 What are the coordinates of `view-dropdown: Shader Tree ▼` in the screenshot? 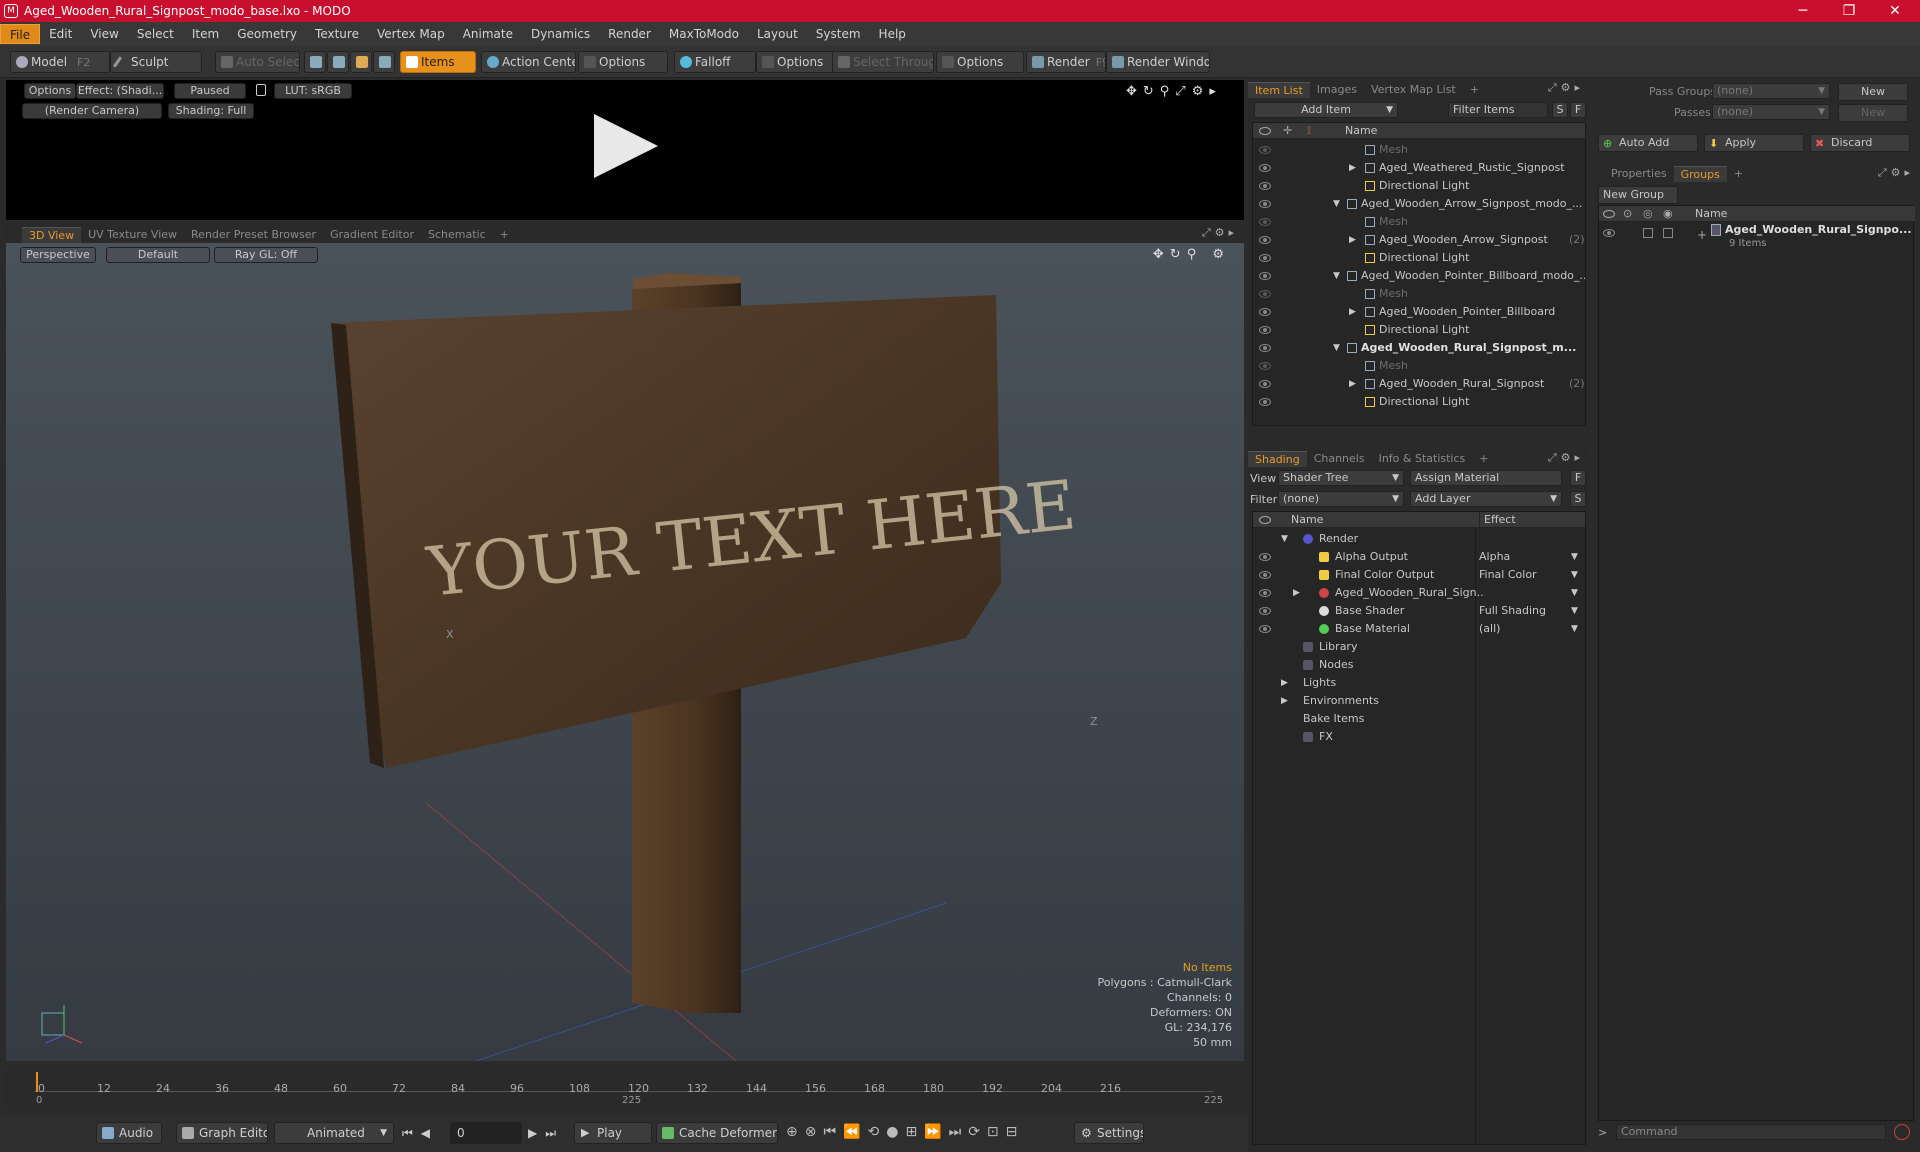 It's located at (1341, 478).